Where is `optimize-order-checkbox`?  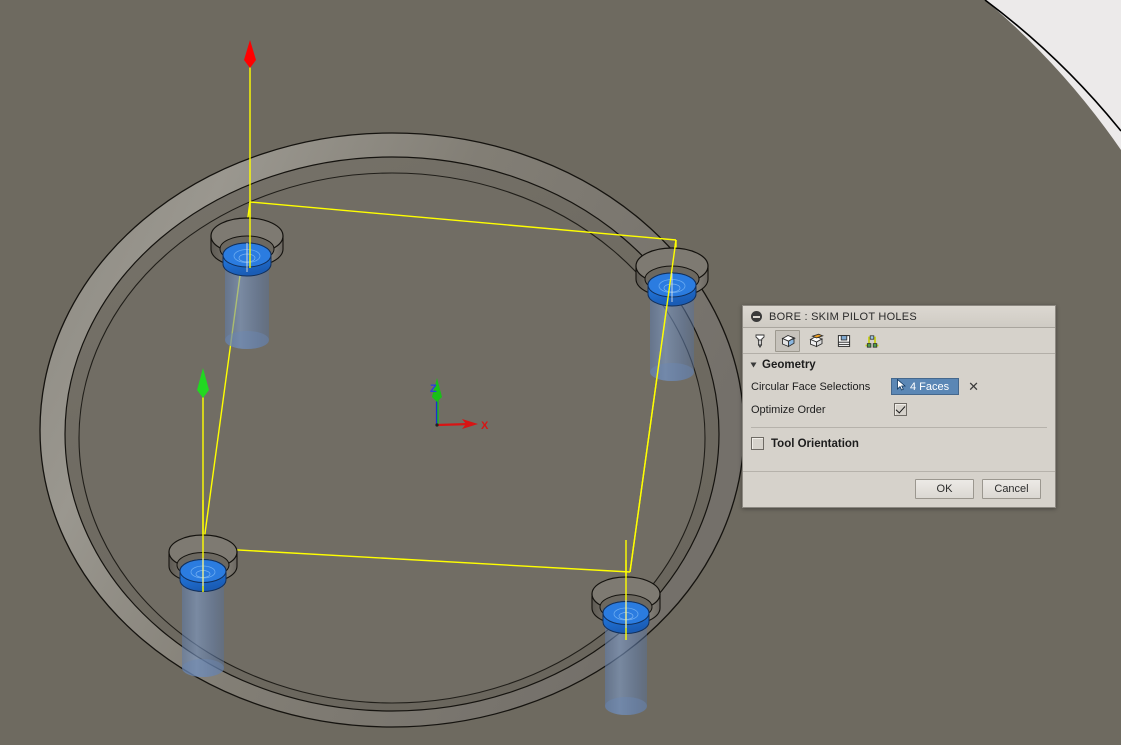
optimize-order-checkbox is located at coordinates (900, 409).